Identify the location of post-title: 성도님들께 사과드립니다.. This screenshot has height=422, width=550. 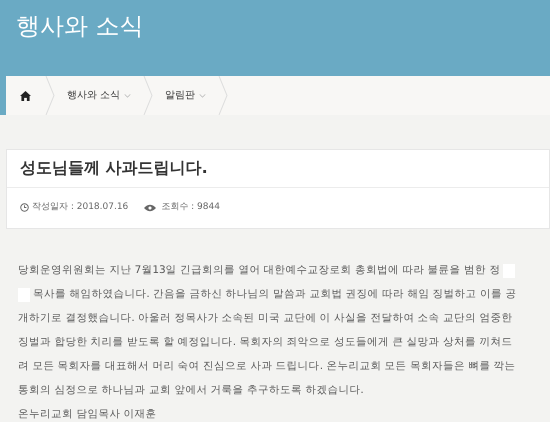
(278, 169).